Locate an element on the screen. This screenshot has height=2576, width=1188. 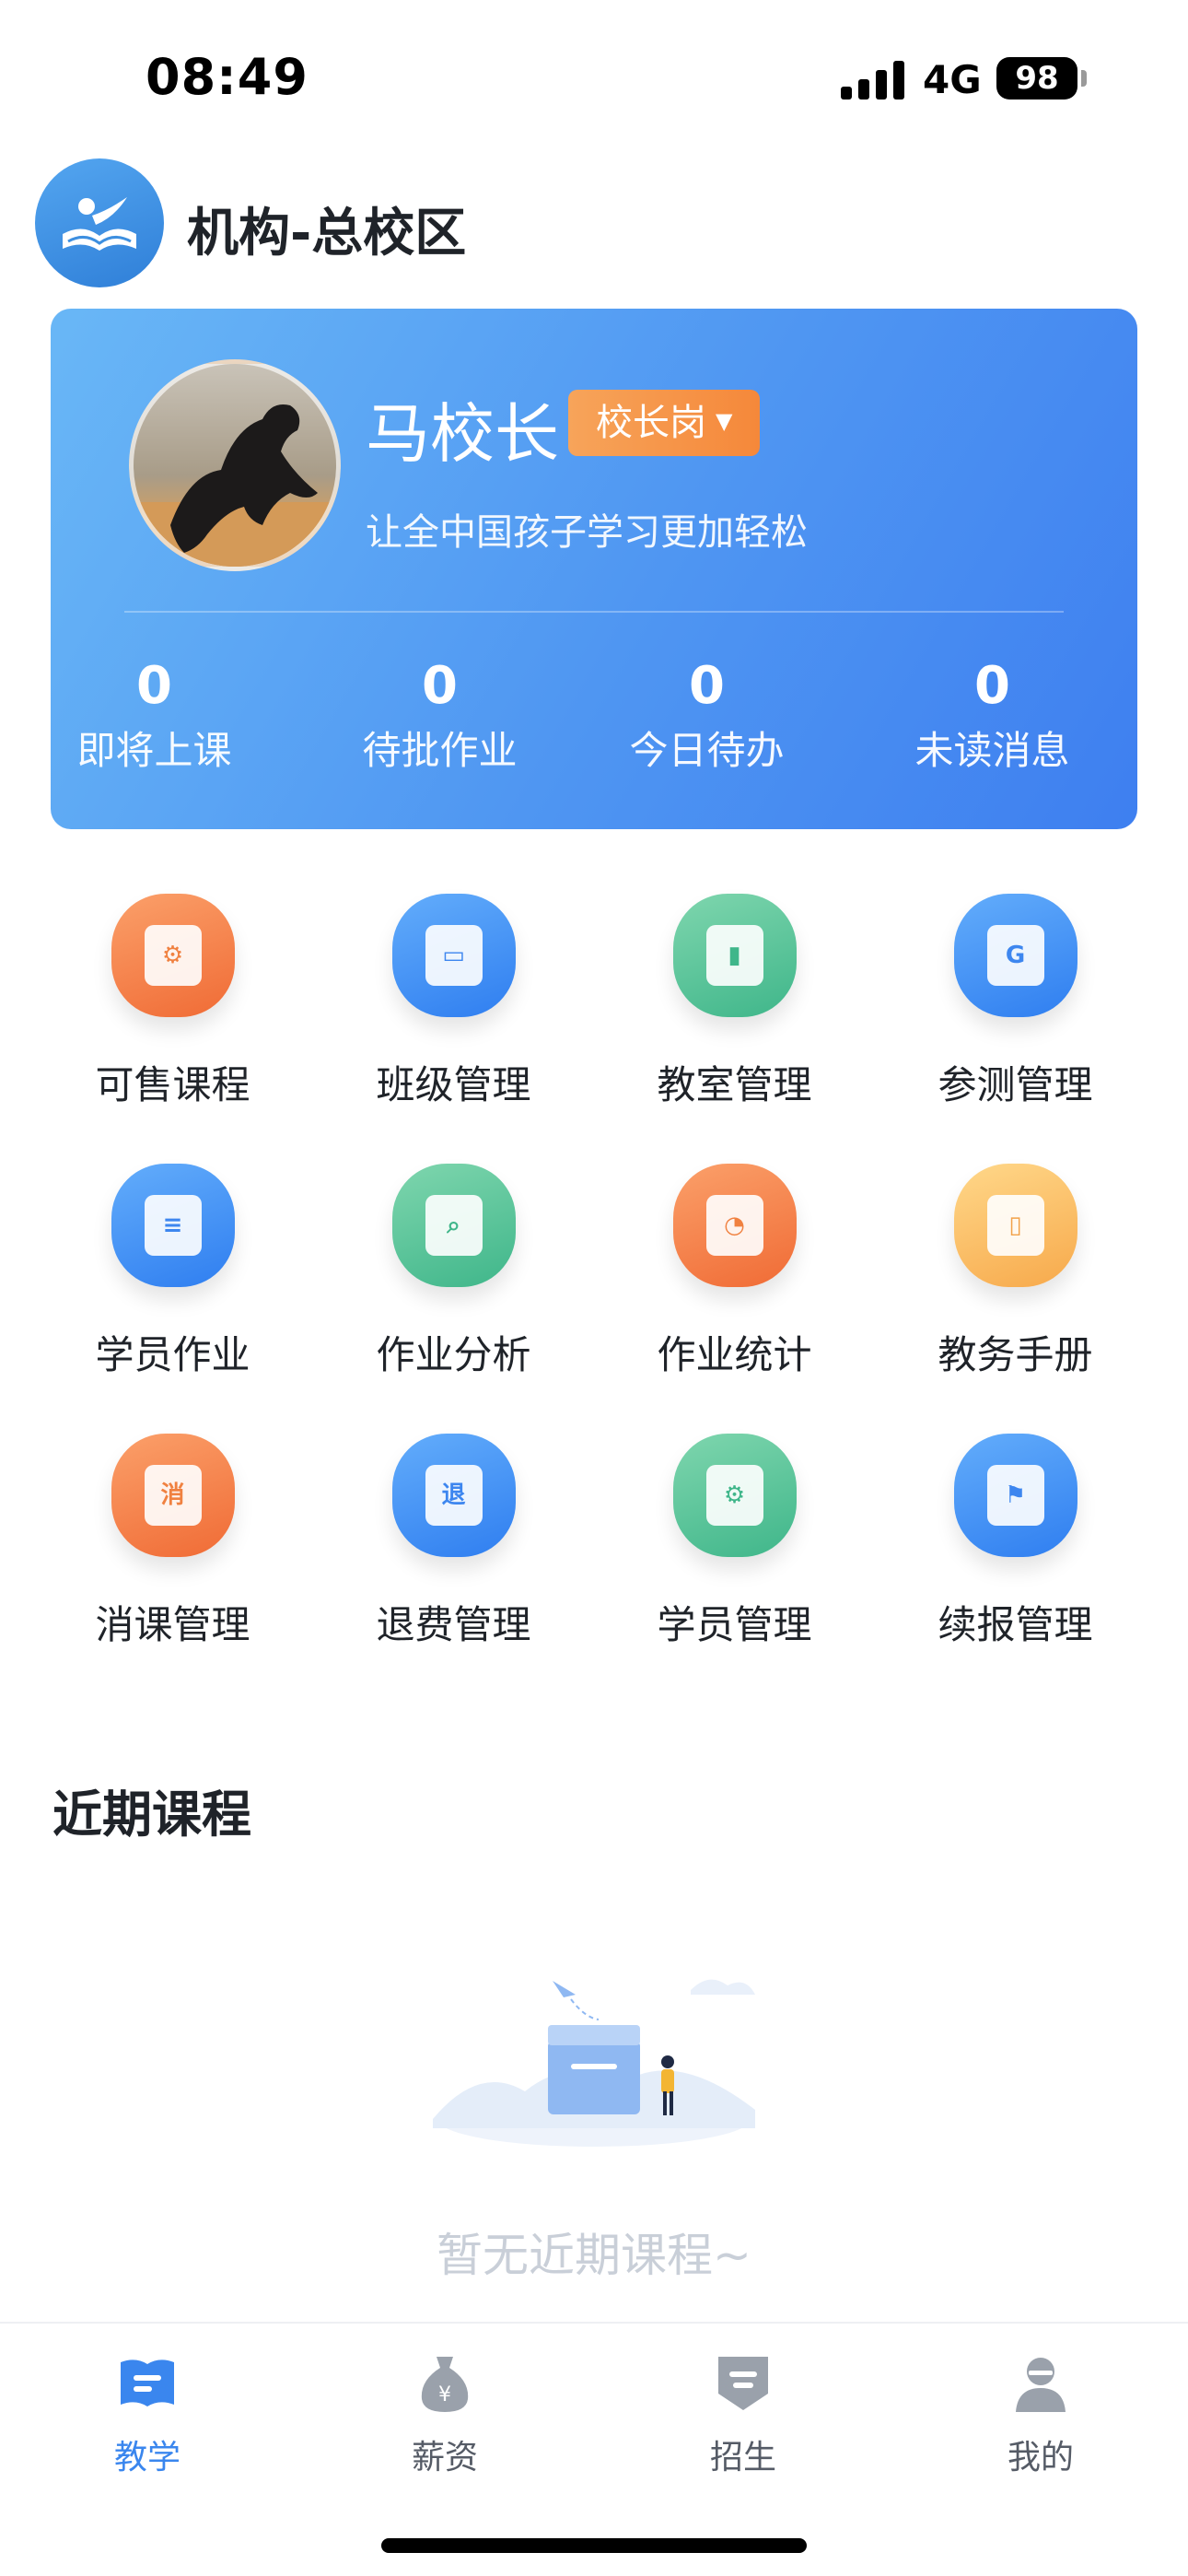
grid-label: 班级管理 is located at coordinates (453, 1084).